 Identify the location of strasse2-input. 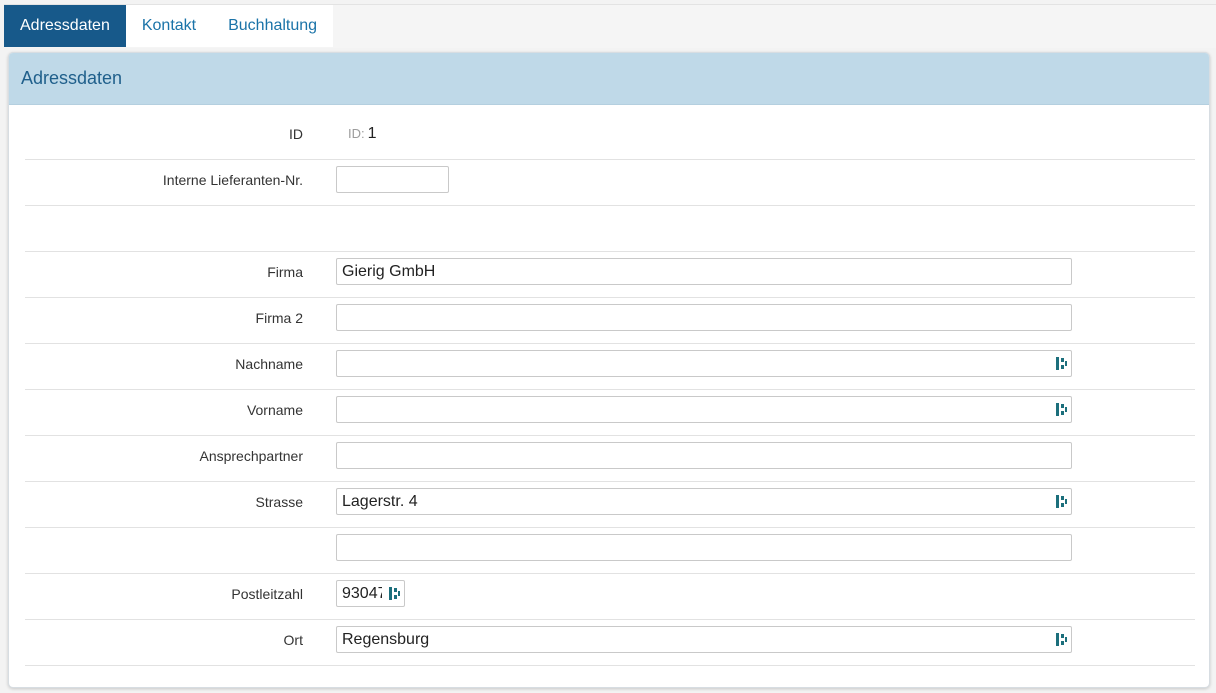
(704, 547).